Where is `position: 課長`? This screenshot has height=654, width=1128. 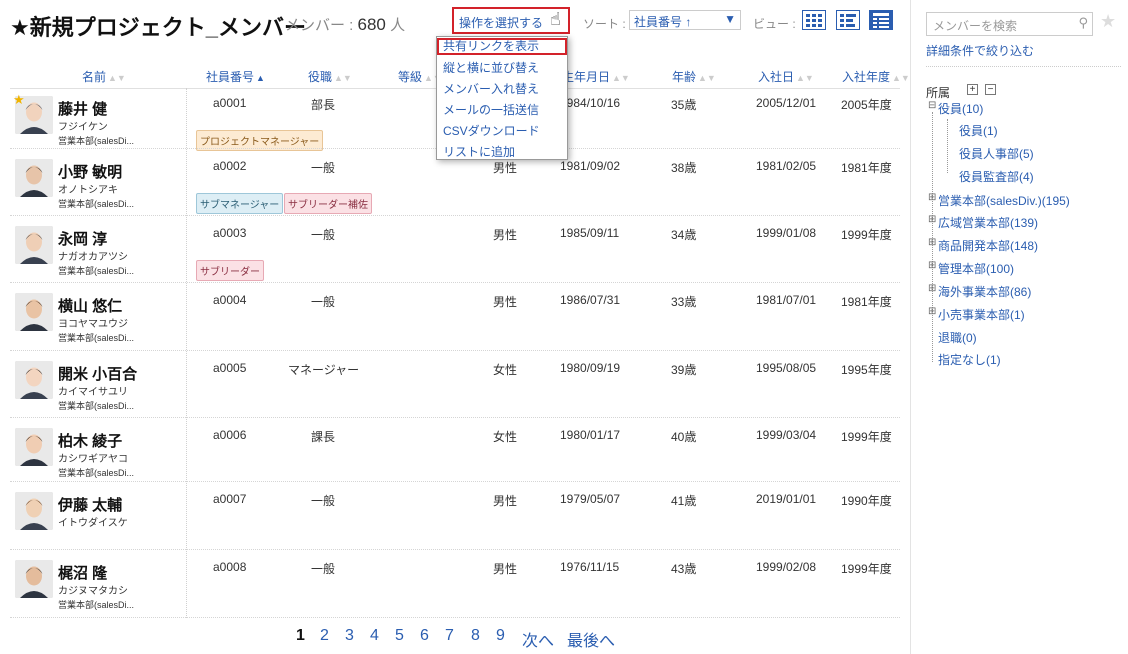
position: 課長 is located at coordinates (323, 437).